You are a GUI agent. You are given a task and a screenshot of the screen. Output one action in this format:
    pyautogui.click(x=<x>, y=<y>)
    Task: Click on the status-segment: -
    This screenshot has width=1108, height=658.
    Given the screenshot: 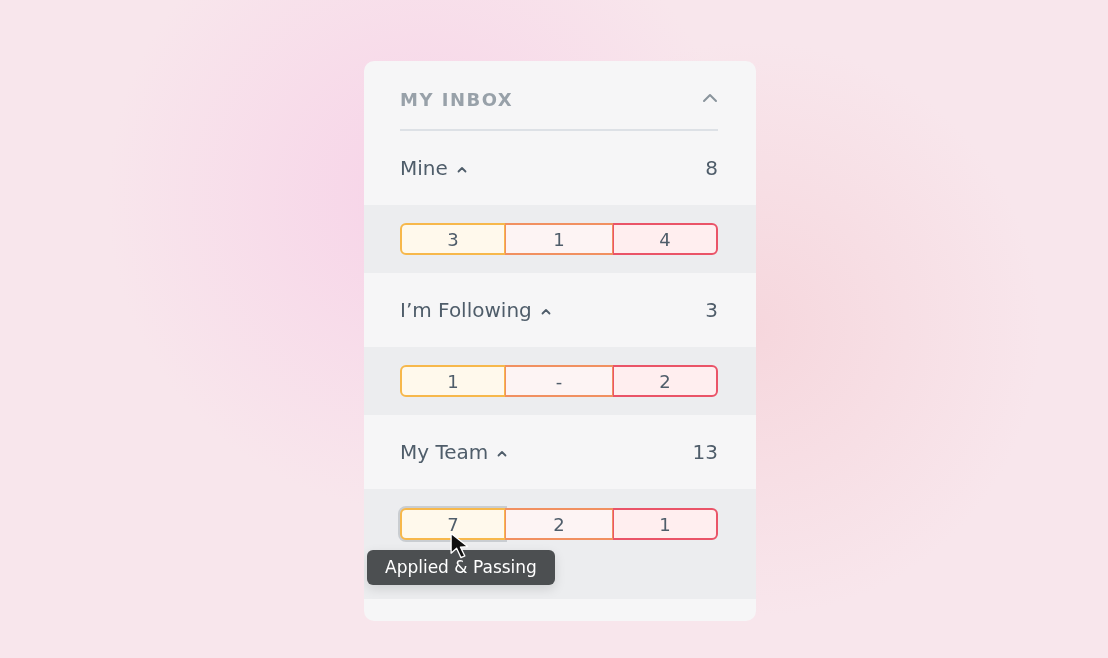 What is the action you would take?
    pyautogui.click(x=559, y=381)
    